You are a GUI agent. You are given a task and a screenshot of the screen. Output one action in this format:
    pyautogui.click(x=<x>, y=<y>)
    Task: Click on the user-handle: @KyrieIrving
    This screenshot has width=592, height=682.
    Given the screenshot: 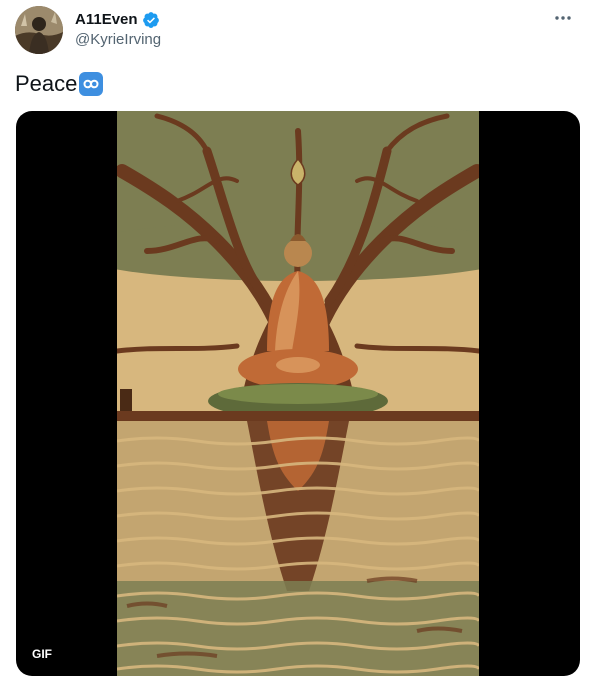 What is the action you would take?
    pyautogui.click(x=118, y=40)
    